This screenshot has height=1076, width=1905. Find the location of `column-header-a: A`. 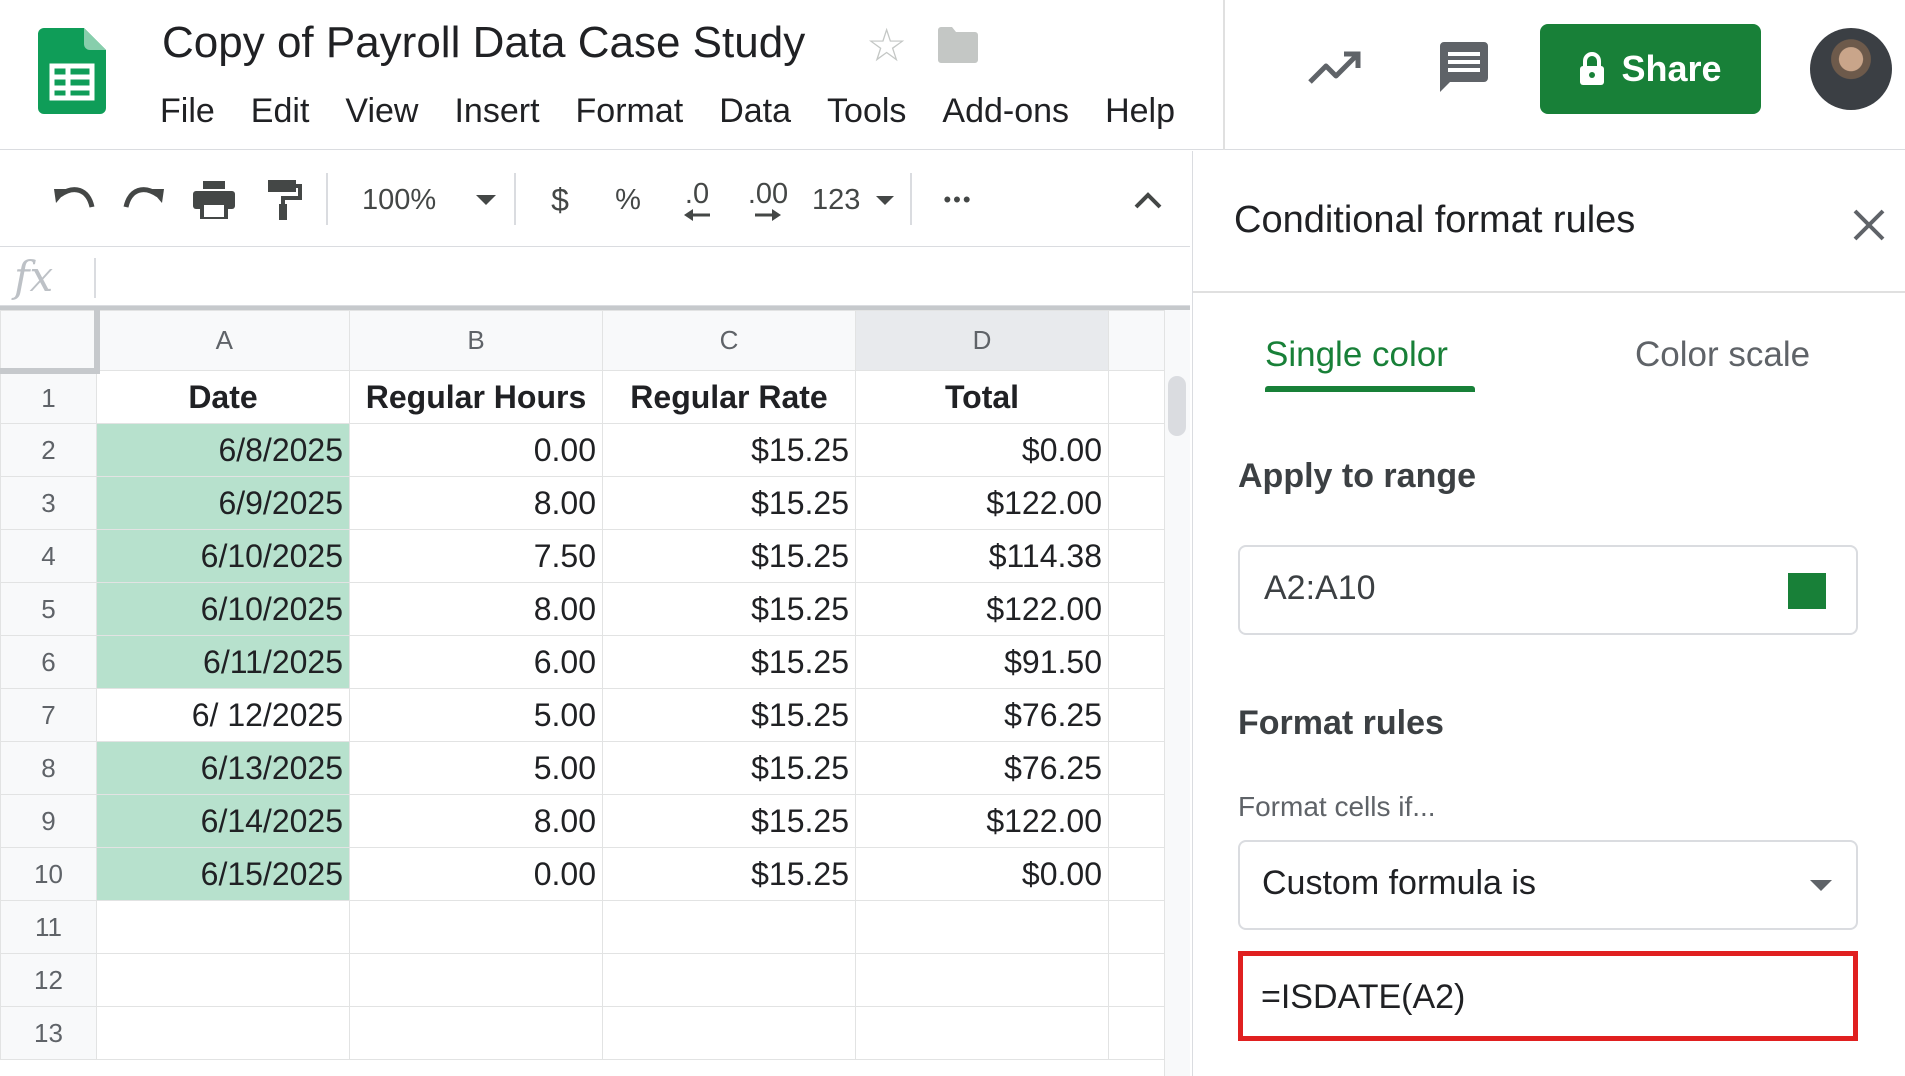

column-header-a: A is located at coordinates (223, 340).